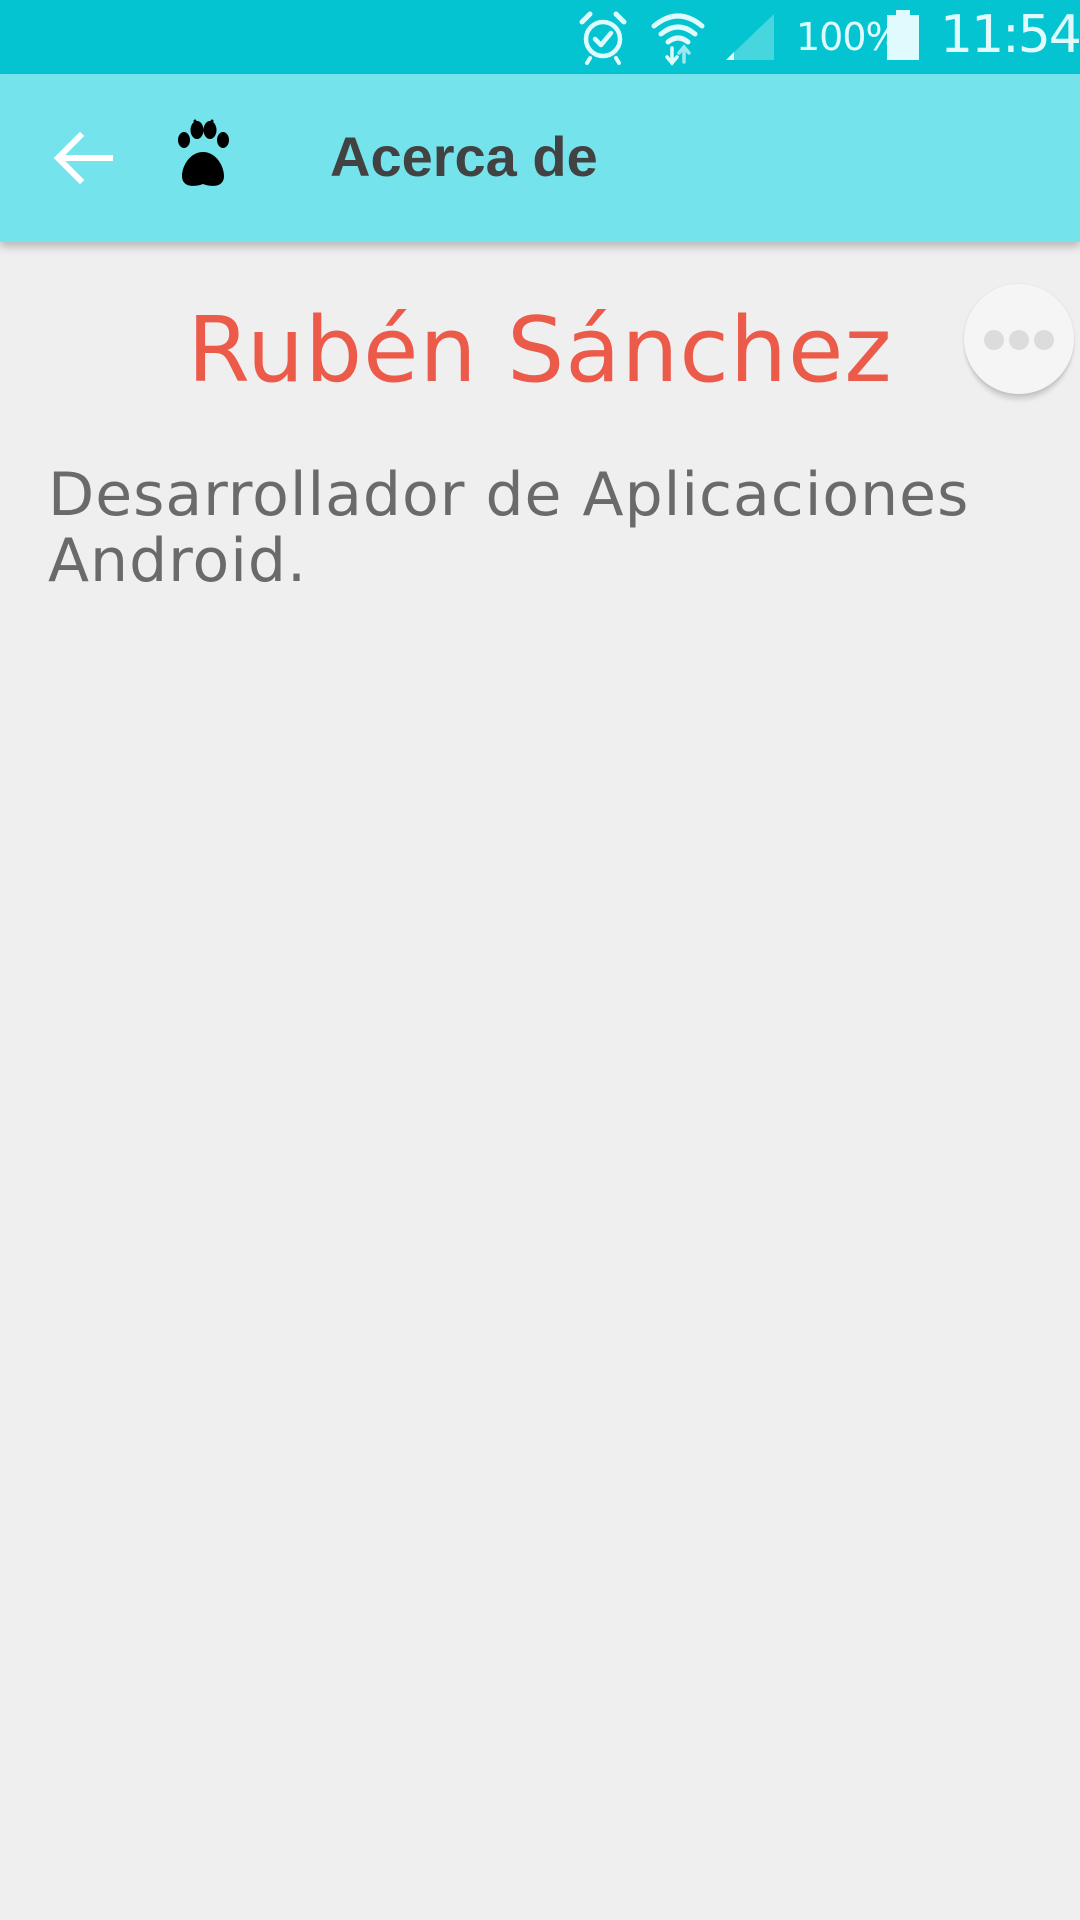 The height and width of the screenshot is (1920, 1080). What do you see at coordinates (903, 35) in the screenshot?
I see `battery-icon` at bounding box center [903, 35].